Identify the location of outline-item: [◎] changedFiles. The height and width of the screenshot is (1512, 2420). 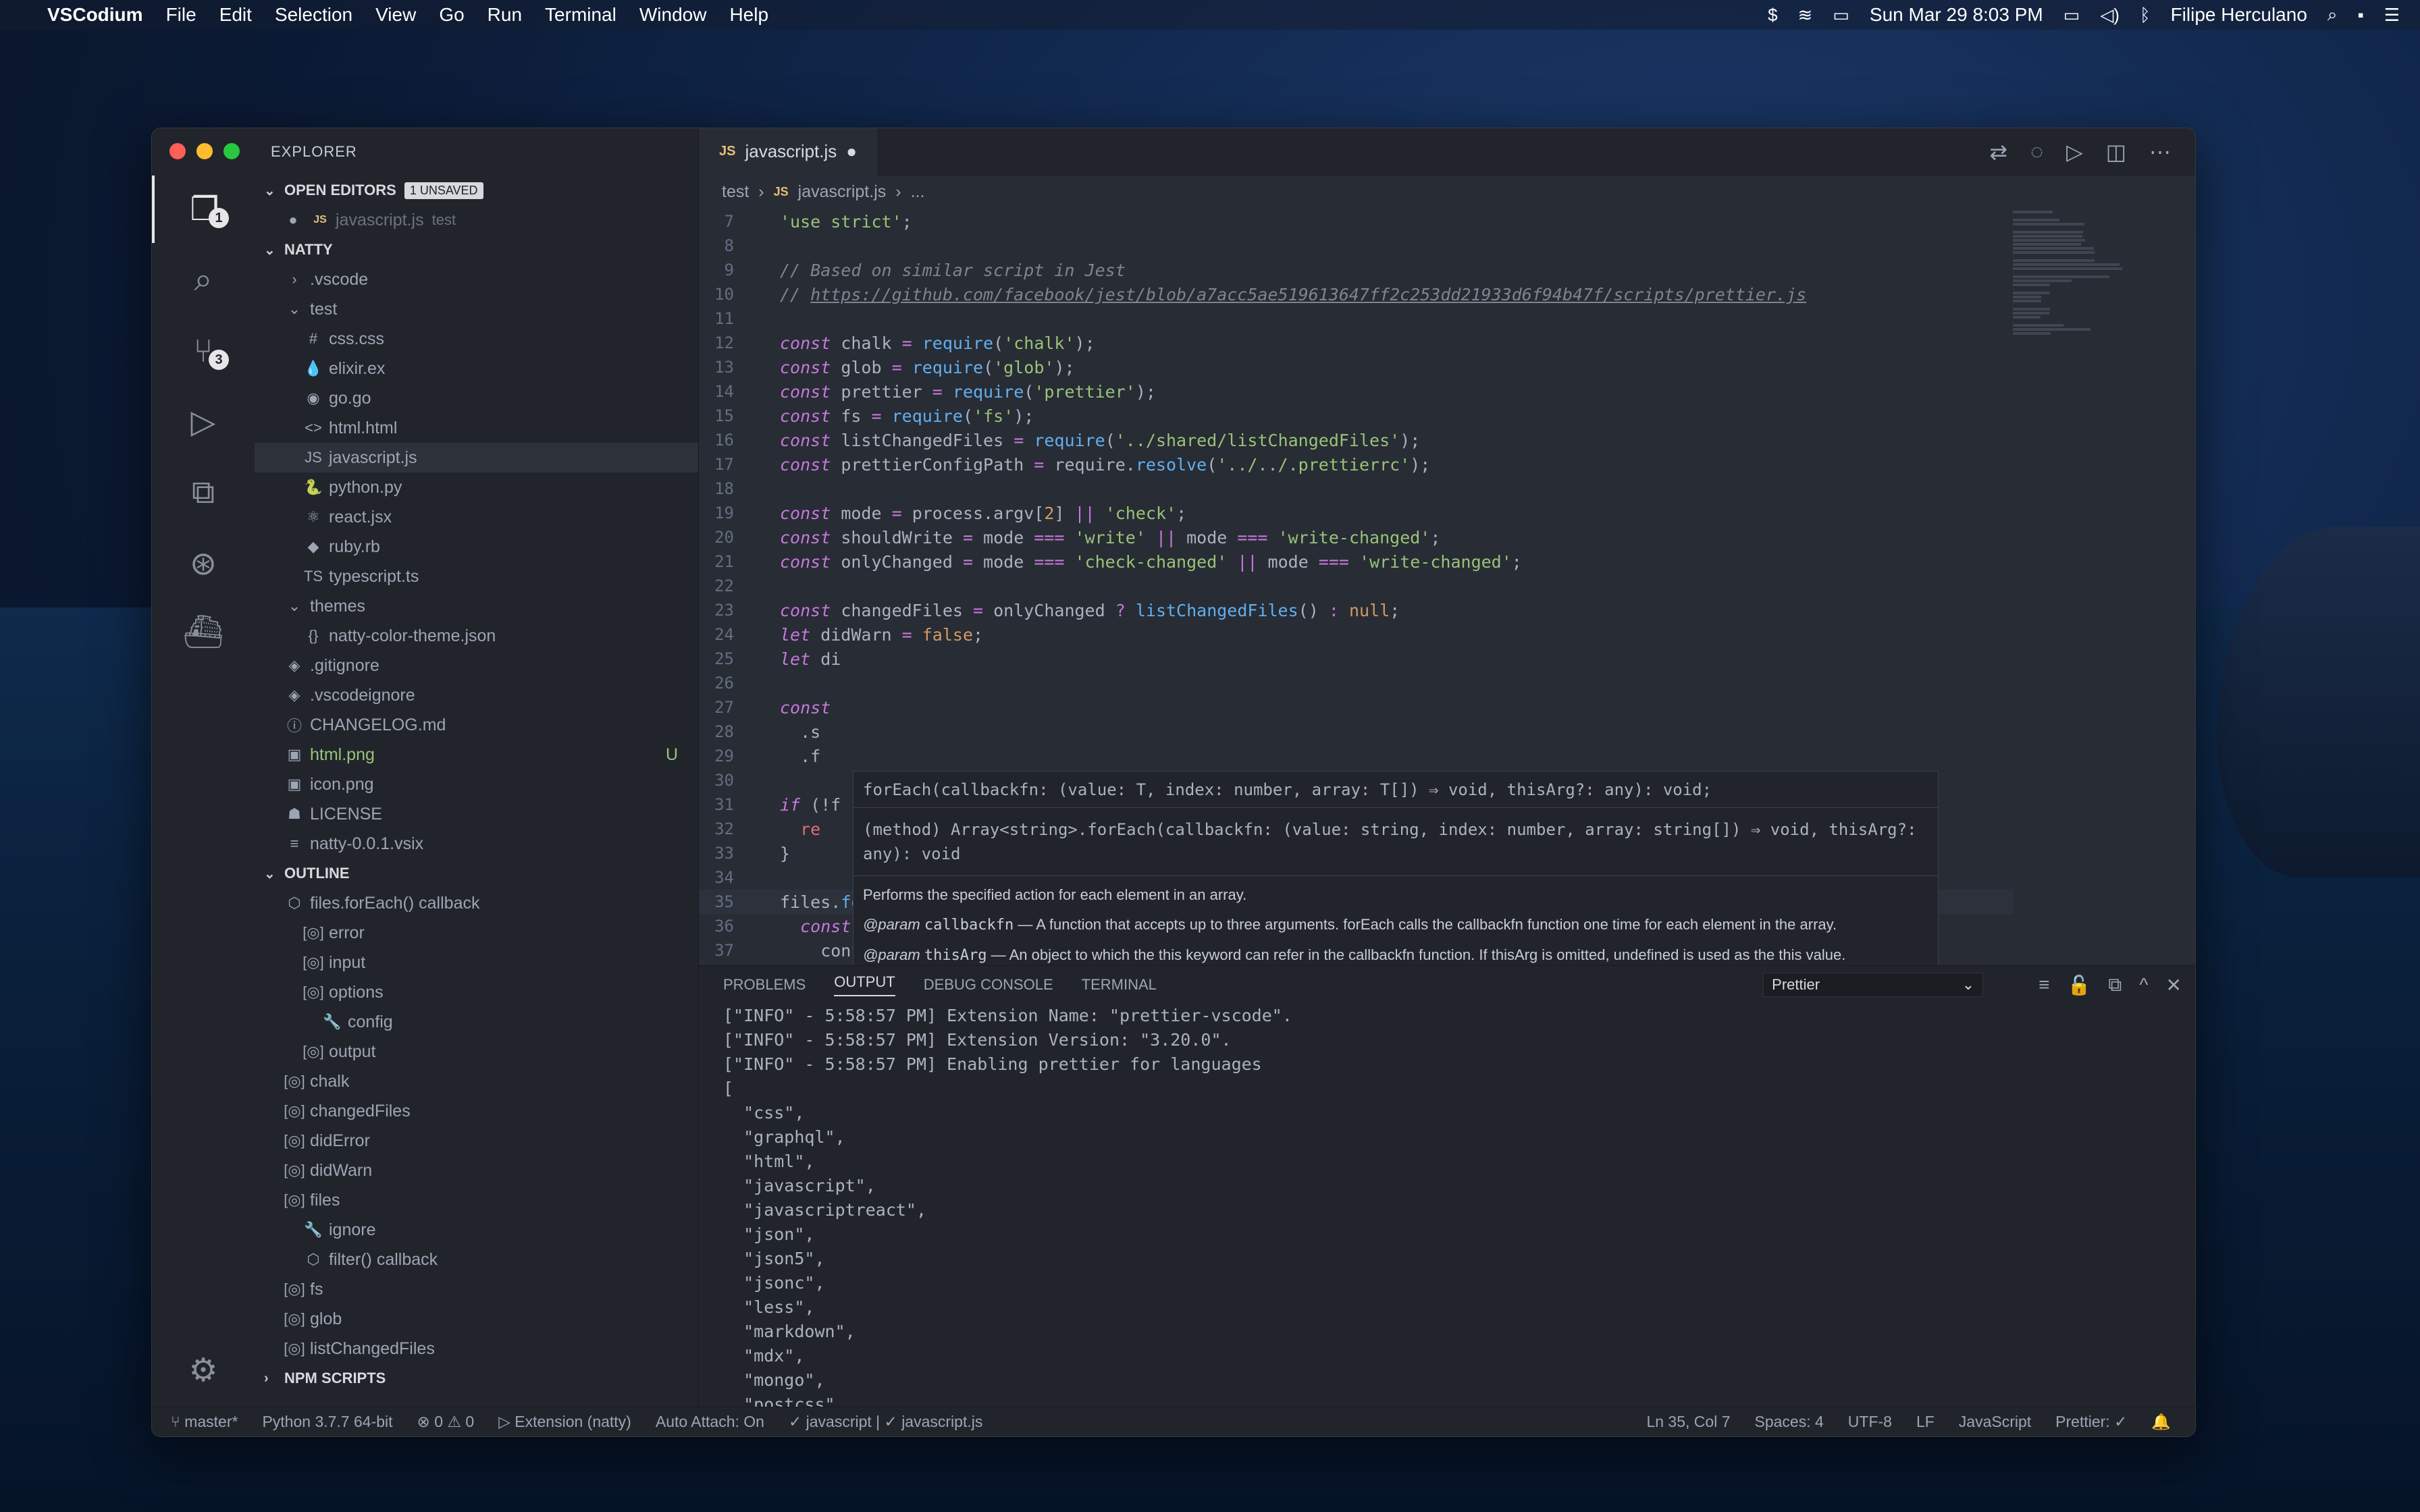
(476, 1111).